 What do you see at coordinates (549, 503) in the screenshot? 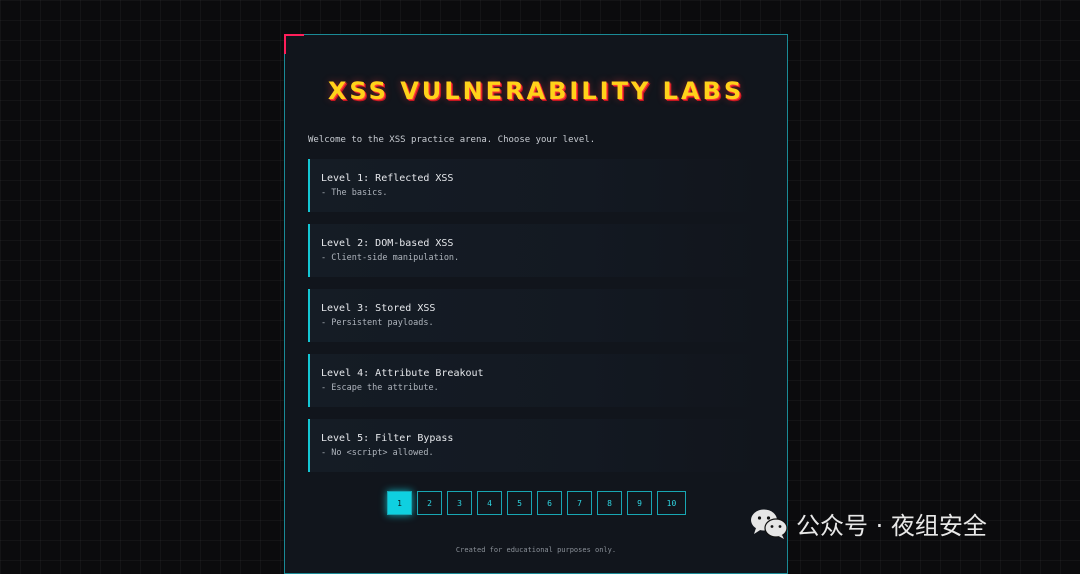
I see `page-button-6: 6` at bounding box center [549, 503].